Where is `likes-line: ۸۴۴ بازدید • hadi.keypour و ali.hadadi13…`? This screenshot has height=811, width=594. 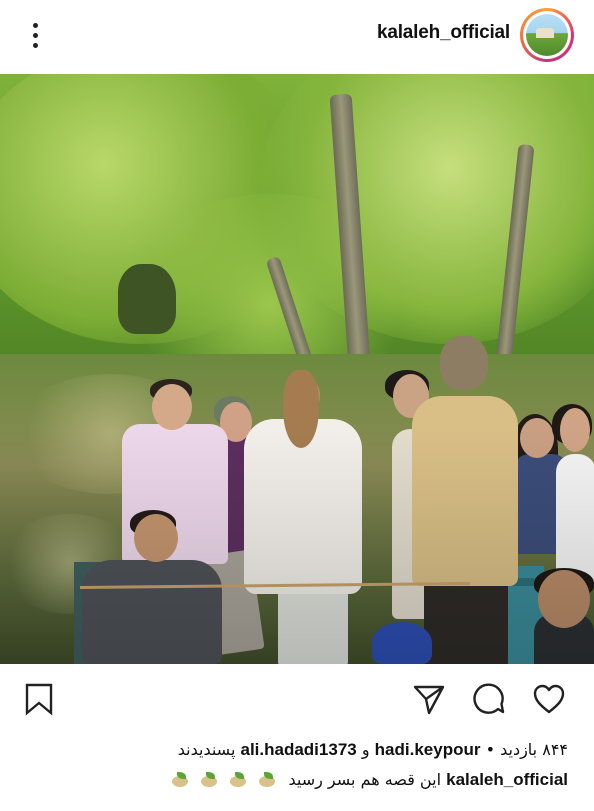
likes-line: ۸۴۴ بازدید • hadi.keypour و ali.hadadi13… is located at coordinates (373, 750).